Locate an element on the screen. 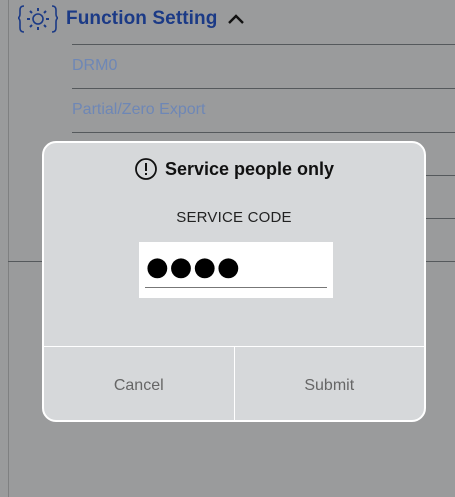 The height and width of the screenshot is (497, 455). cancel-button: Cancel is located at coordinates (139, 383).